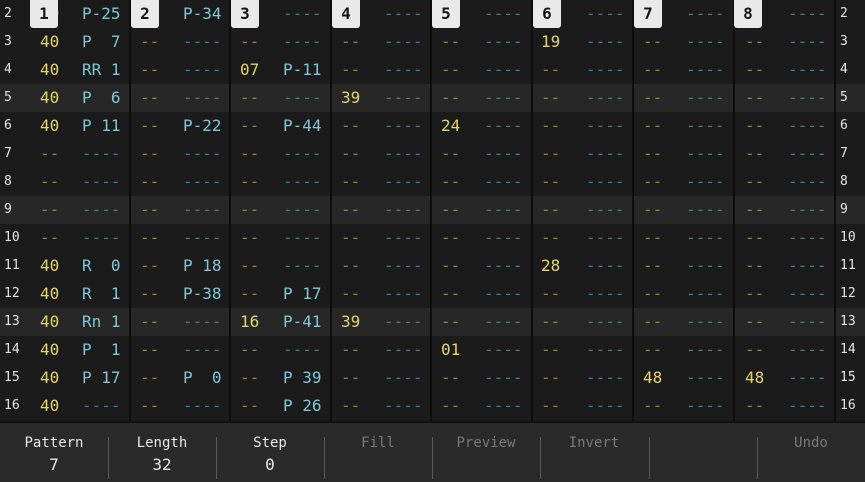  What do you see at coordinates (101, 350) in the screenshot?
I see `note-cell: P 1` at bounding box center [101, 350].